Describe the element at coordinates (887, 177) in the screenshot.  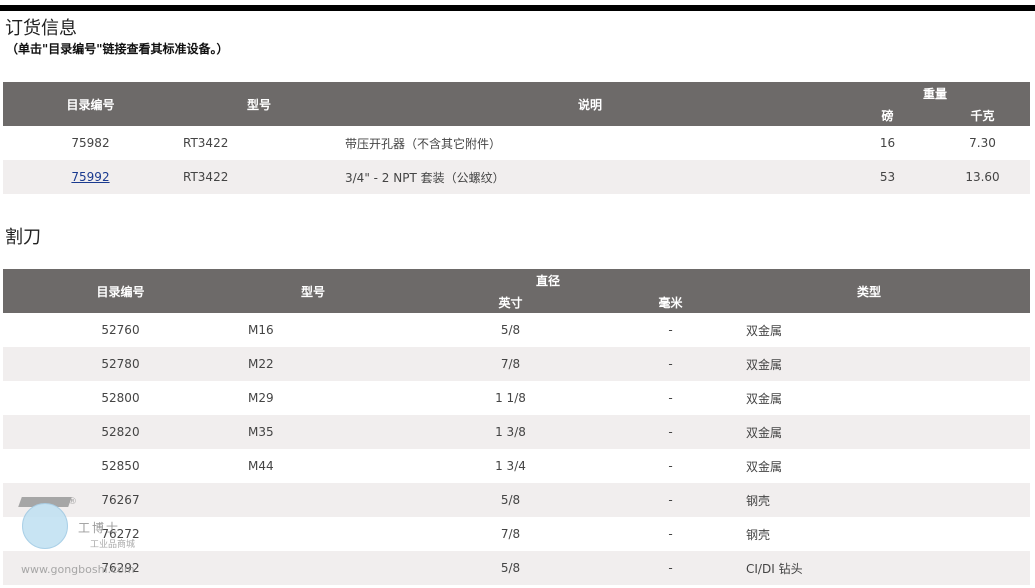
I see `weight-lb-cell: 53` at that location.